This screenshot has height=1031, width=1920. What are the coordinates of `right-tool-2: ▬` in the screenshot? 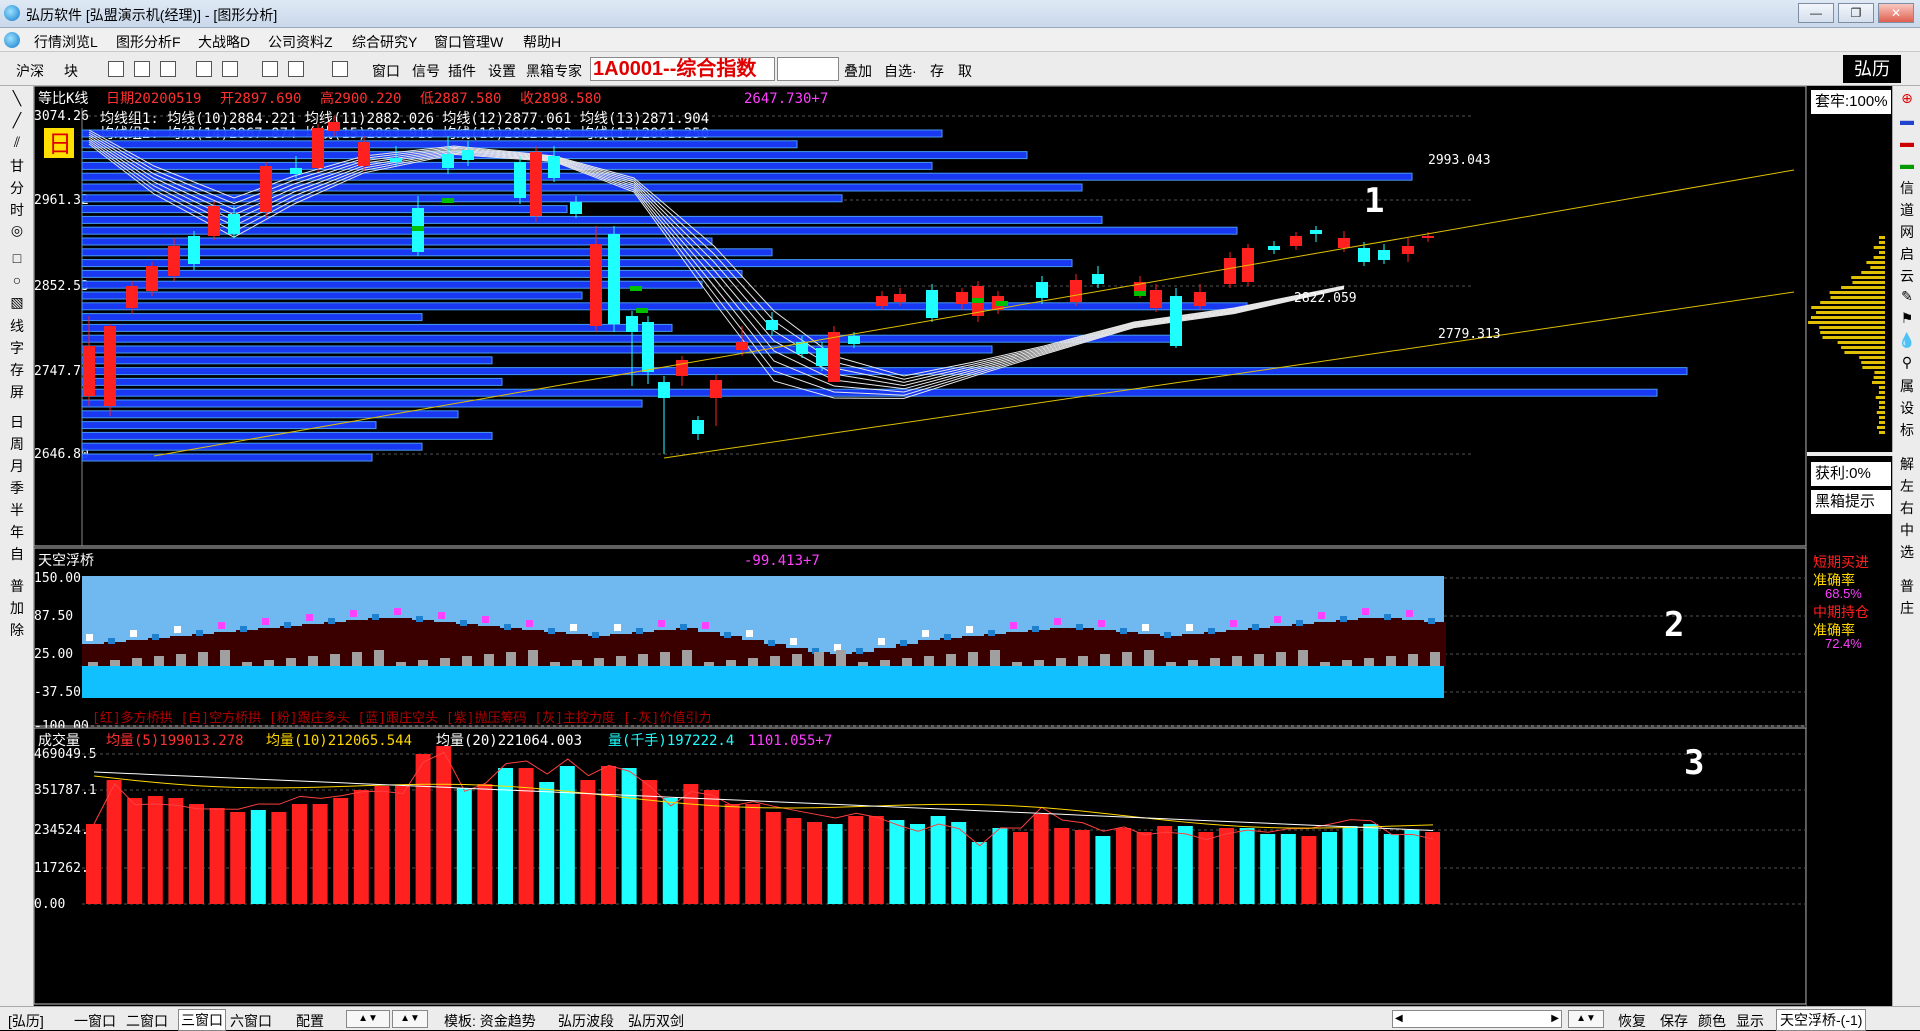 It's located at (1906, 142).